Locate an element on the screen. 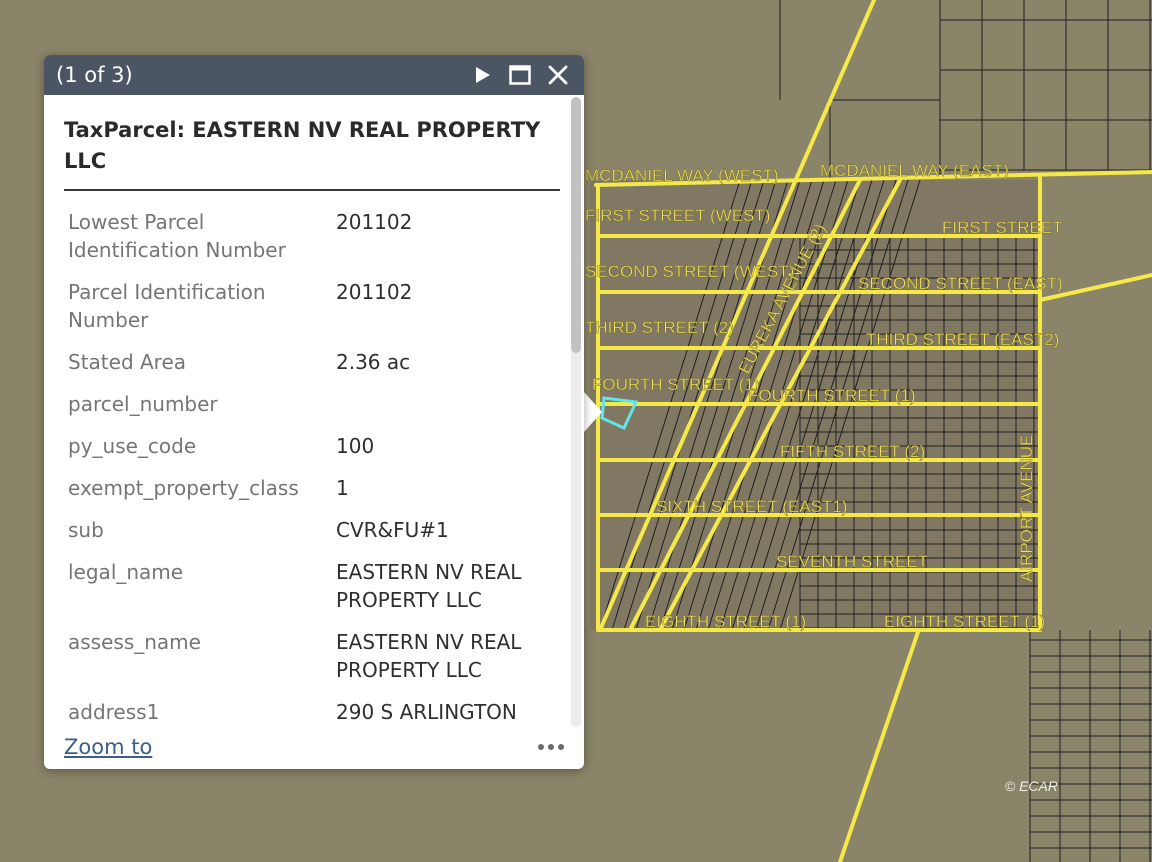 The image size is (1152, 862). more-icon is located at coordinates (541, 747).